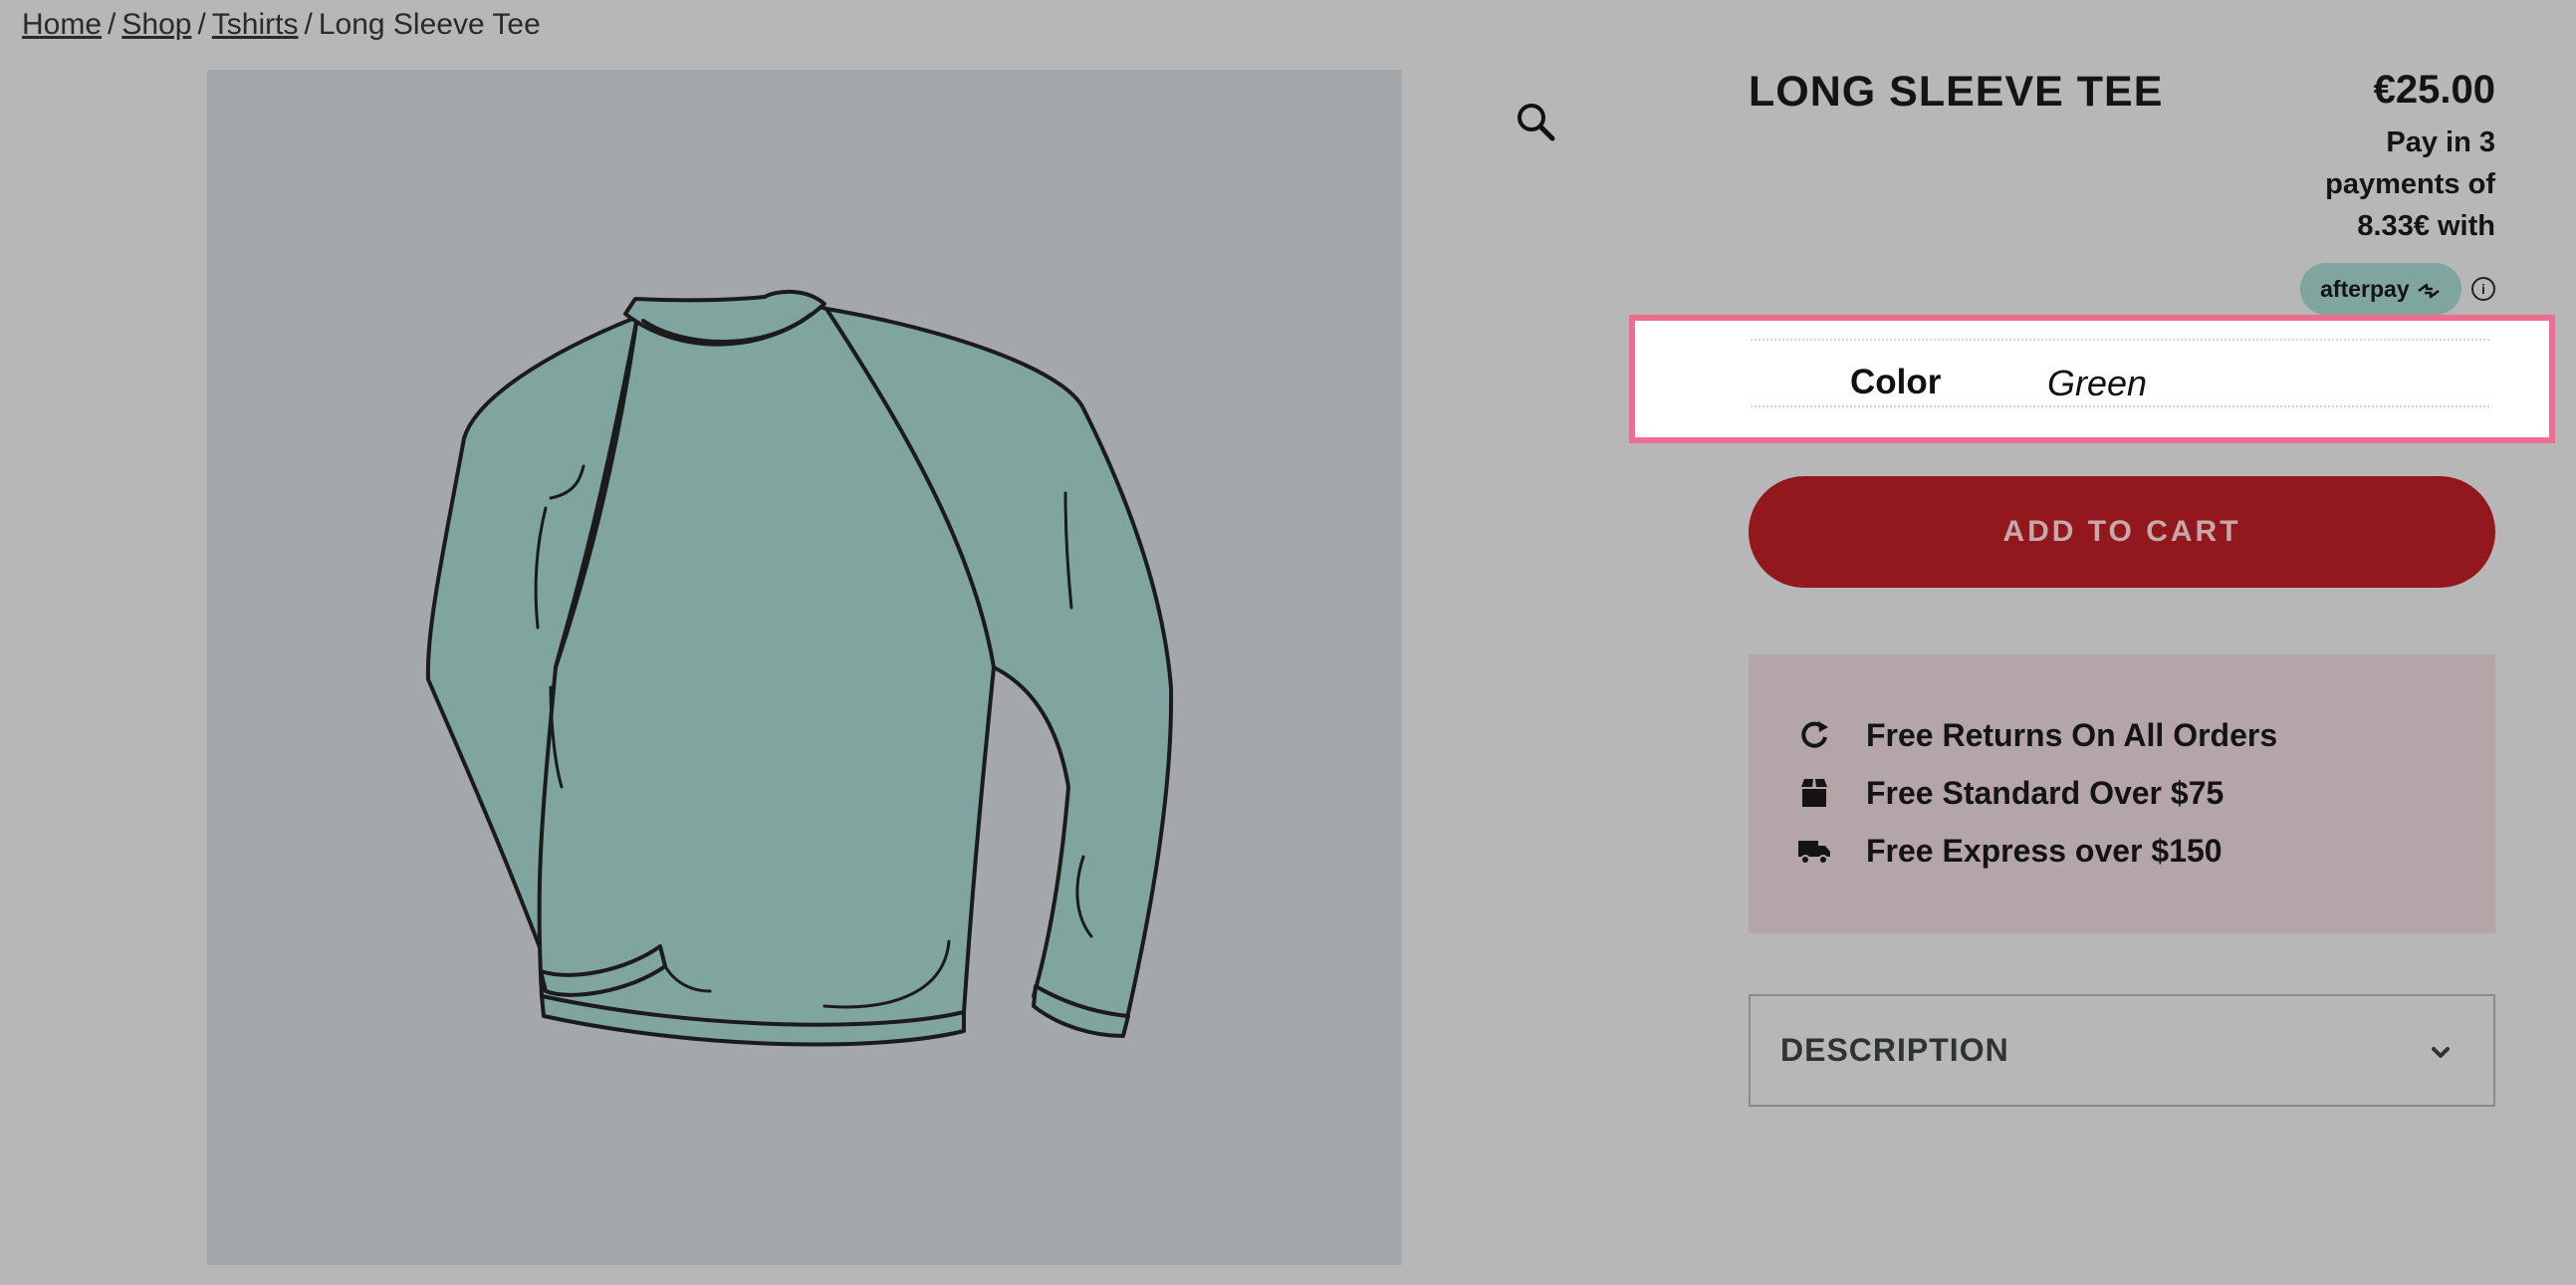  Describe the element at coordinates (2365, 289) in the screenshot. I see `afterpay-label: afterpay` at that location.